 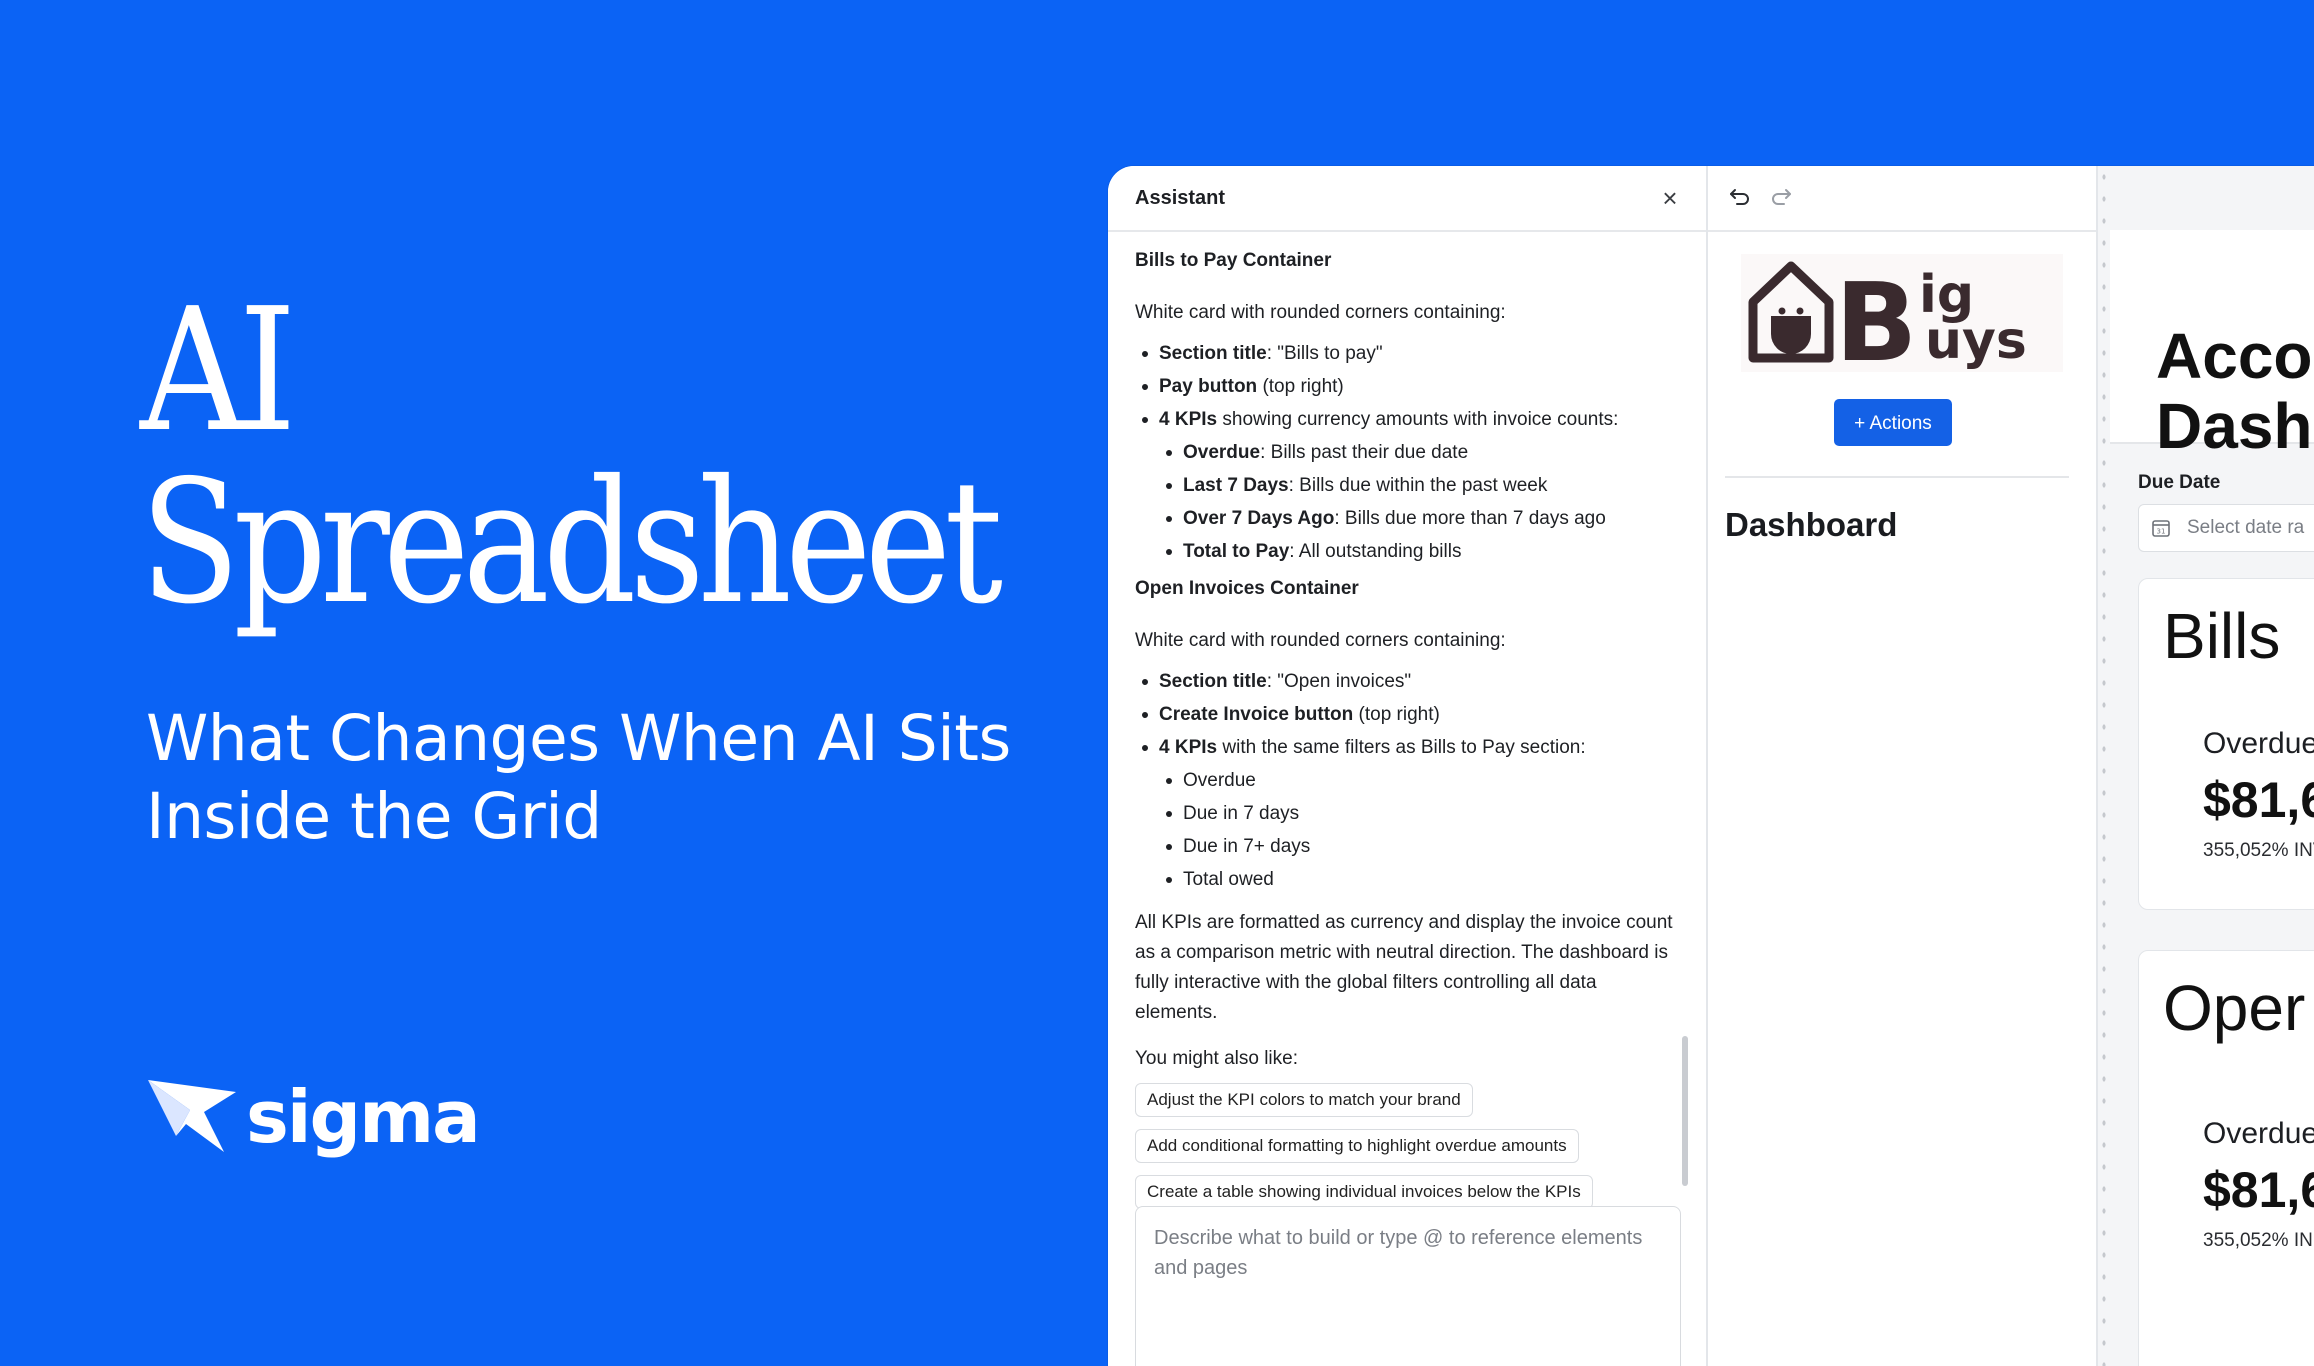 What do you see at coordinates (374, 816) in the screenshot?
I see `hero-subtitle-line-2: Inside the Grid` at bounding box center [374, 816].